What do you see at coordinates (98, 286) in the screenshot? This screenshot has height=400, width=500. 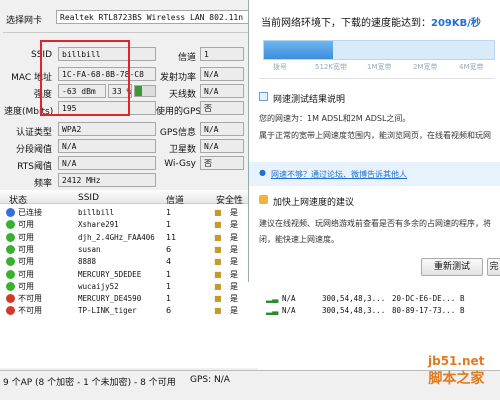 I see `ssid-cell: wucaijy52` at bounding box center [98, 286].